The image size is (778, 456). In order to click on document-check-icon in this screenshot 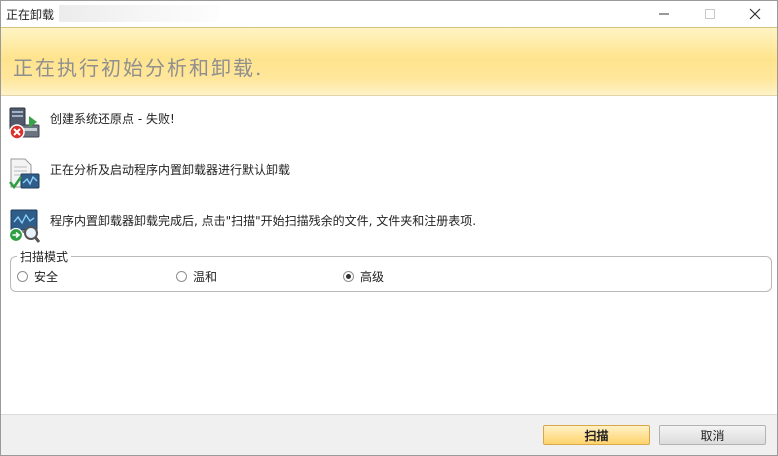, I will do `click(24, 175)`.